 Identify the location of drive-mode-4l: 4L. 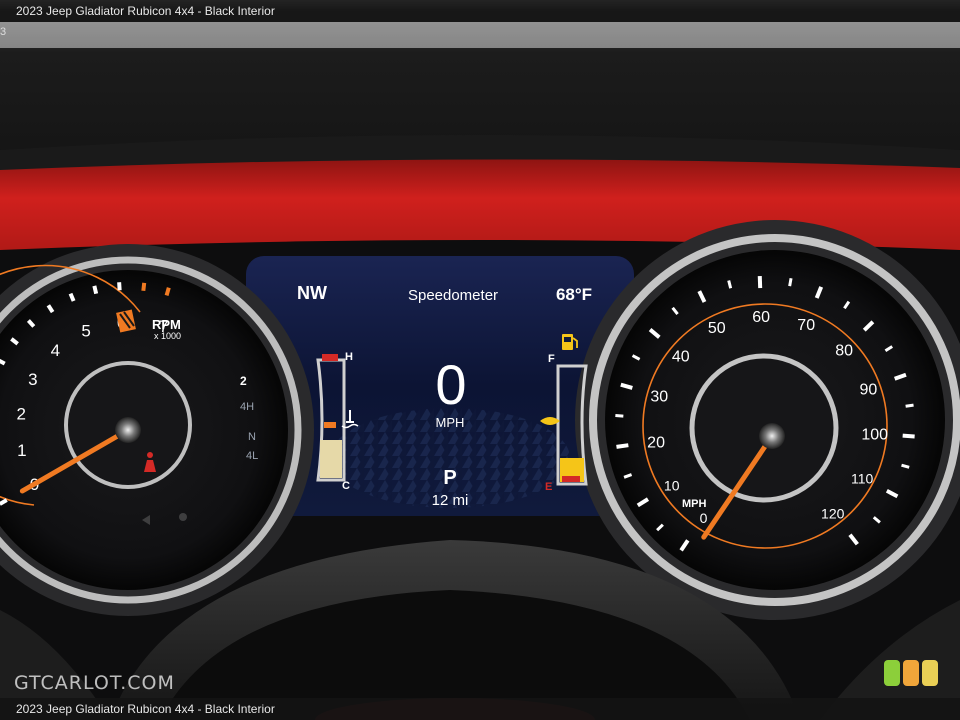
(252, 456).